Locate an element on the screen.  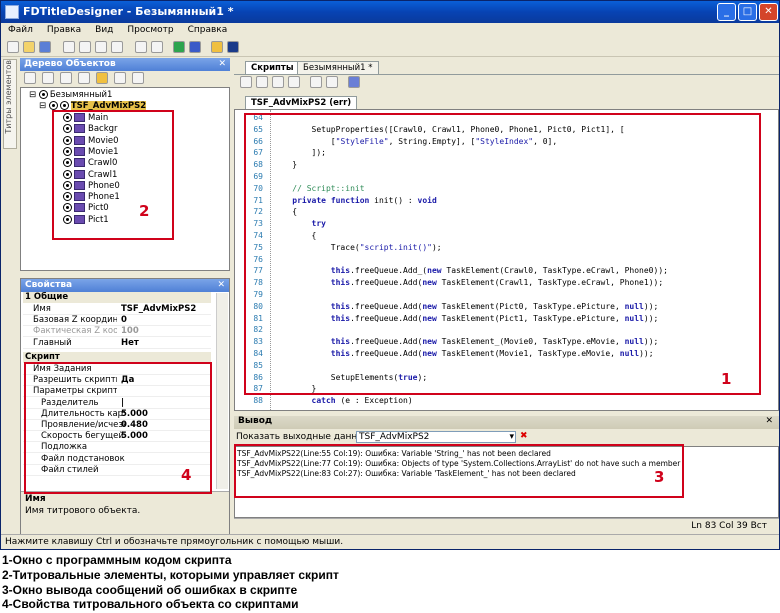
tree-panel-title: Дерево Объектов is located at coordinates (70, 64).